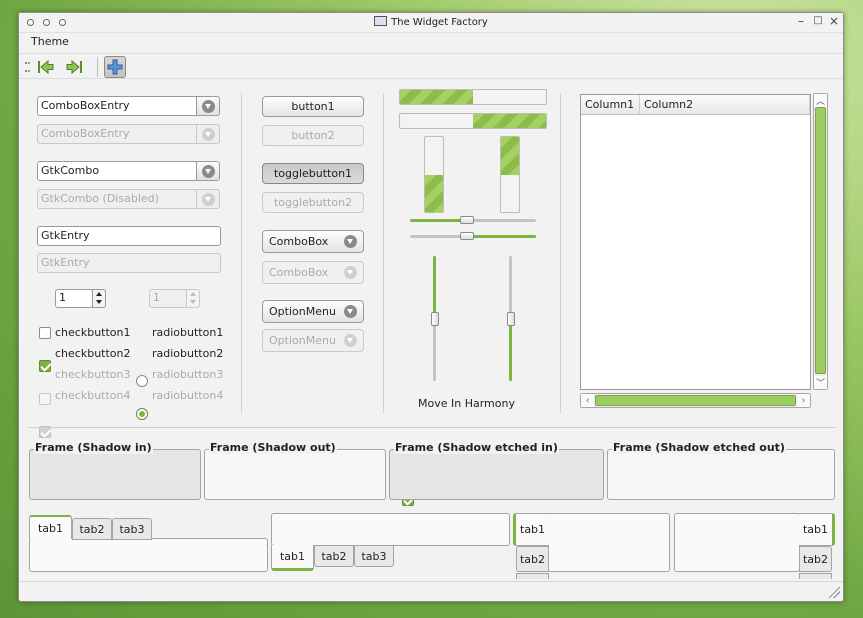 The width and height of the screenshot is (863, 618). What do you see at coordinates (168, 298) in the screenshot?
I see `spin-entry-disabled: 1` at bounding box center [168, 298].